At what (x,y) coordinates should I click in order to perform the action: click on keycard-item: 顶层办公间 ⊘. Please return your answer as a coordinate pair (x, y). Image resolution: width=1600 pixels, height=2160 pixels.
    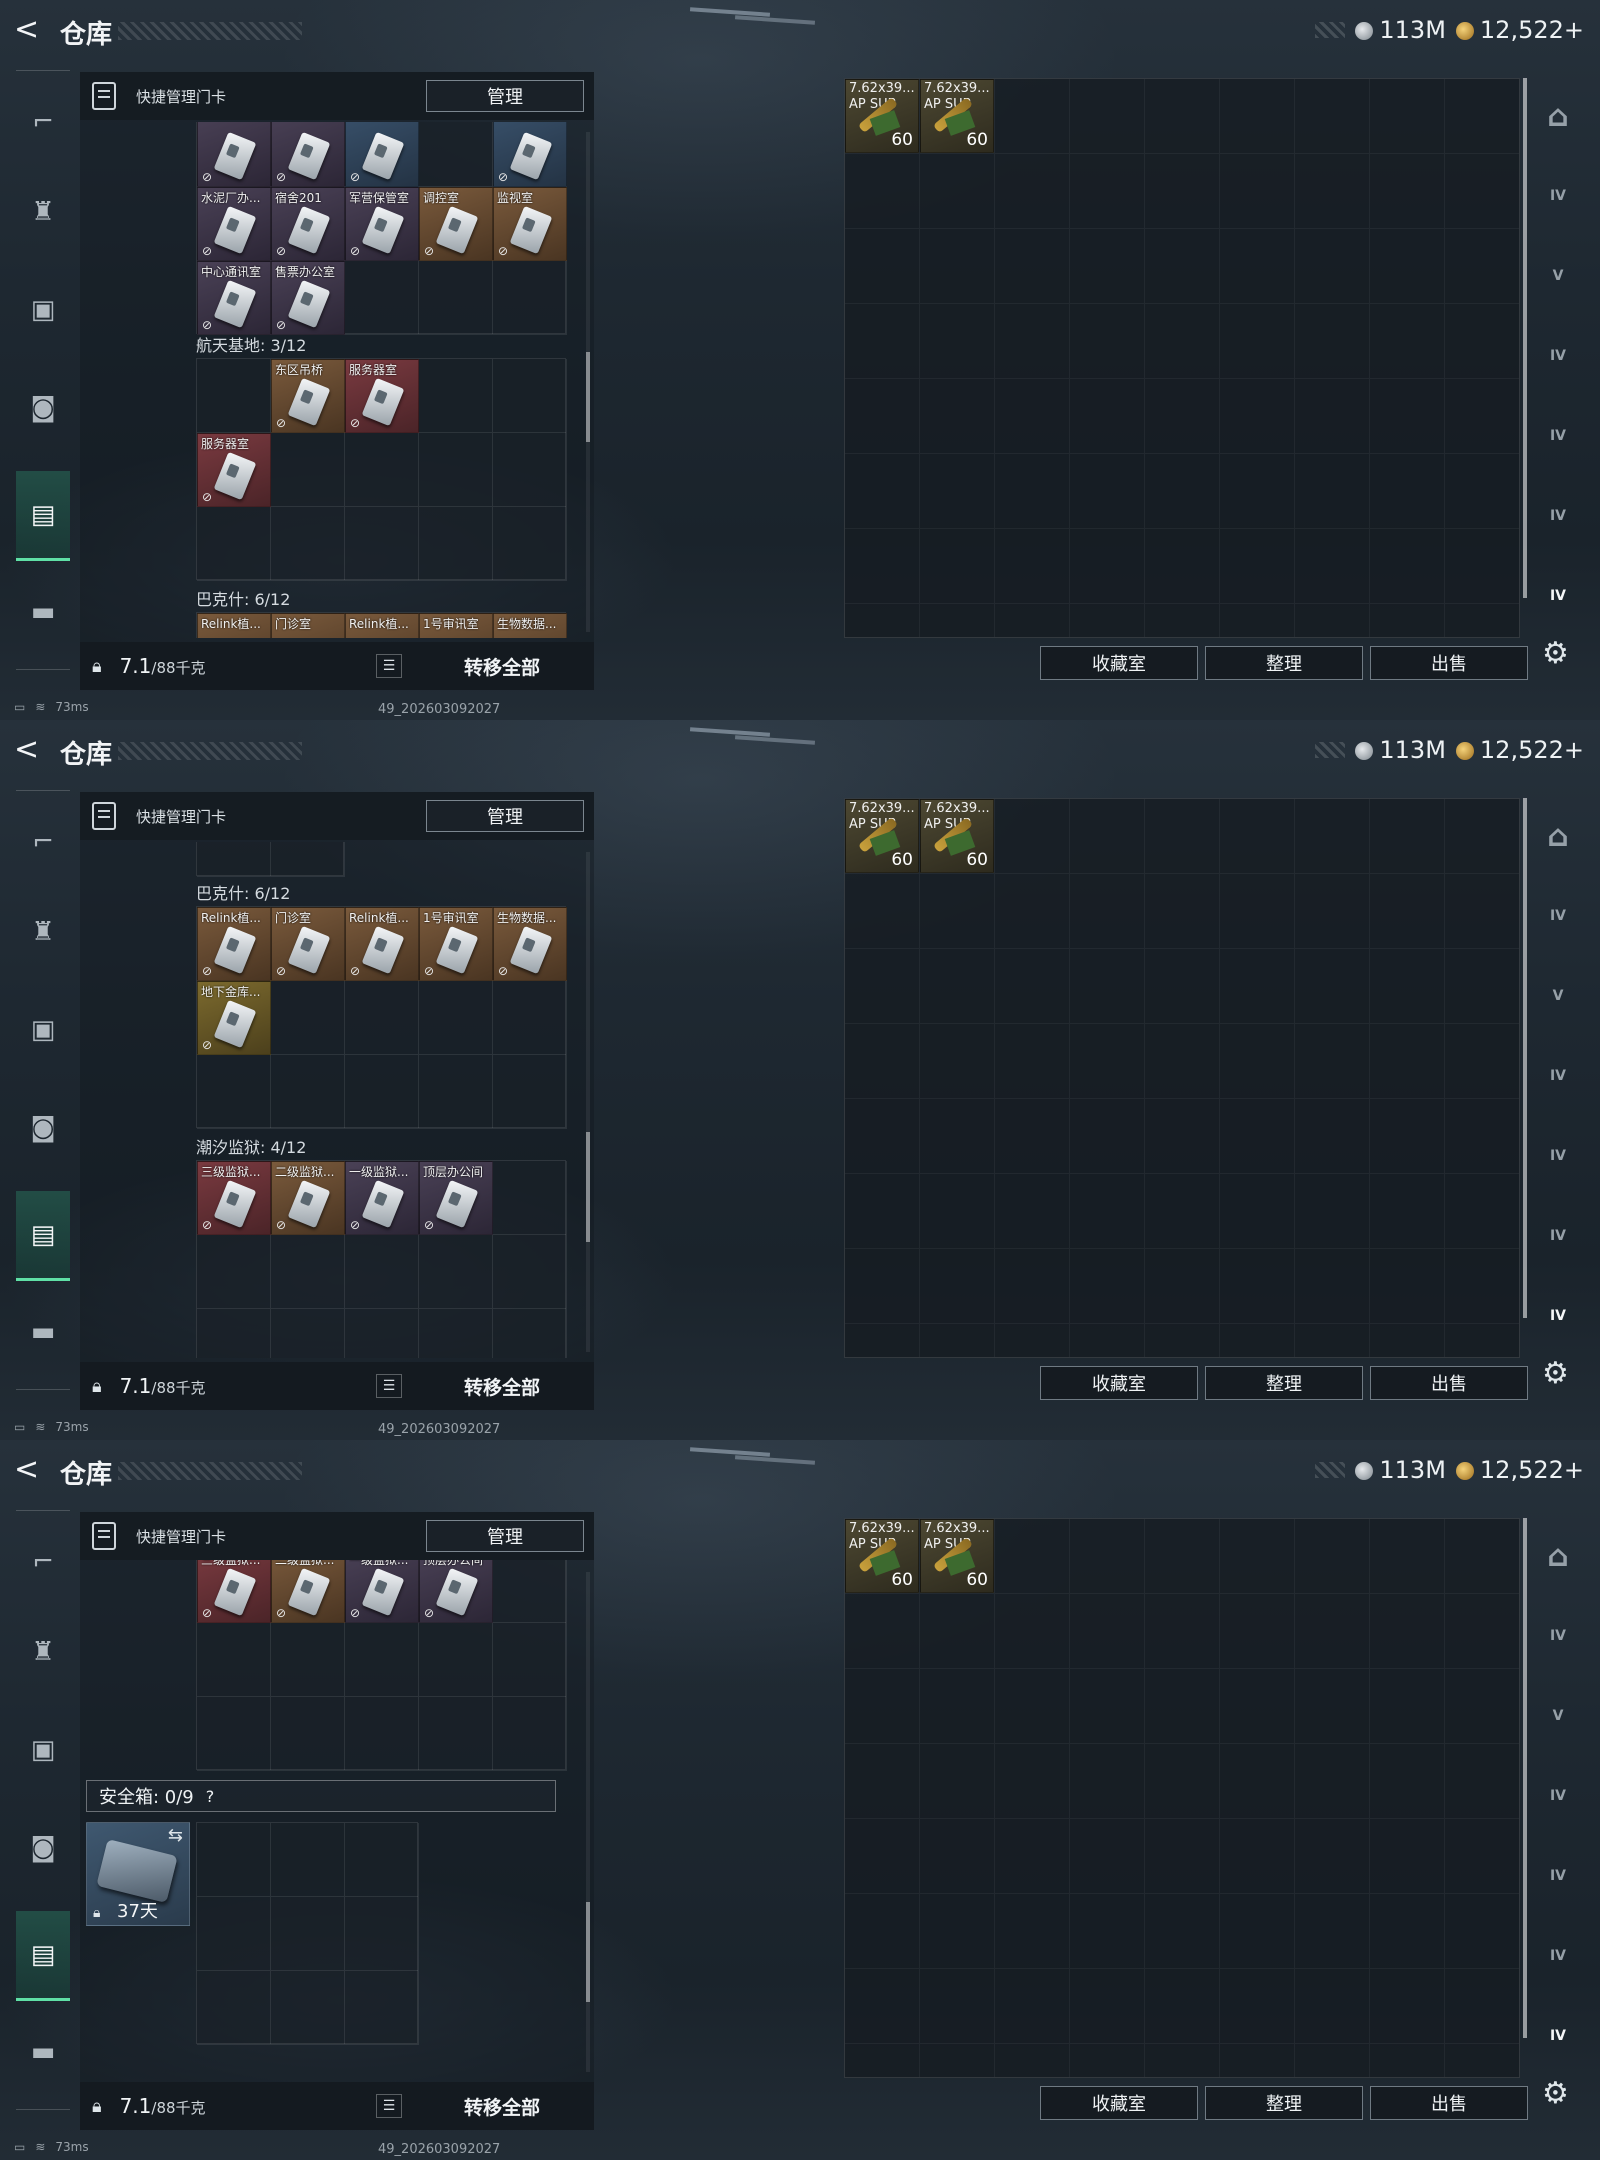
    Looking at the image, I should click on (456, 1198).